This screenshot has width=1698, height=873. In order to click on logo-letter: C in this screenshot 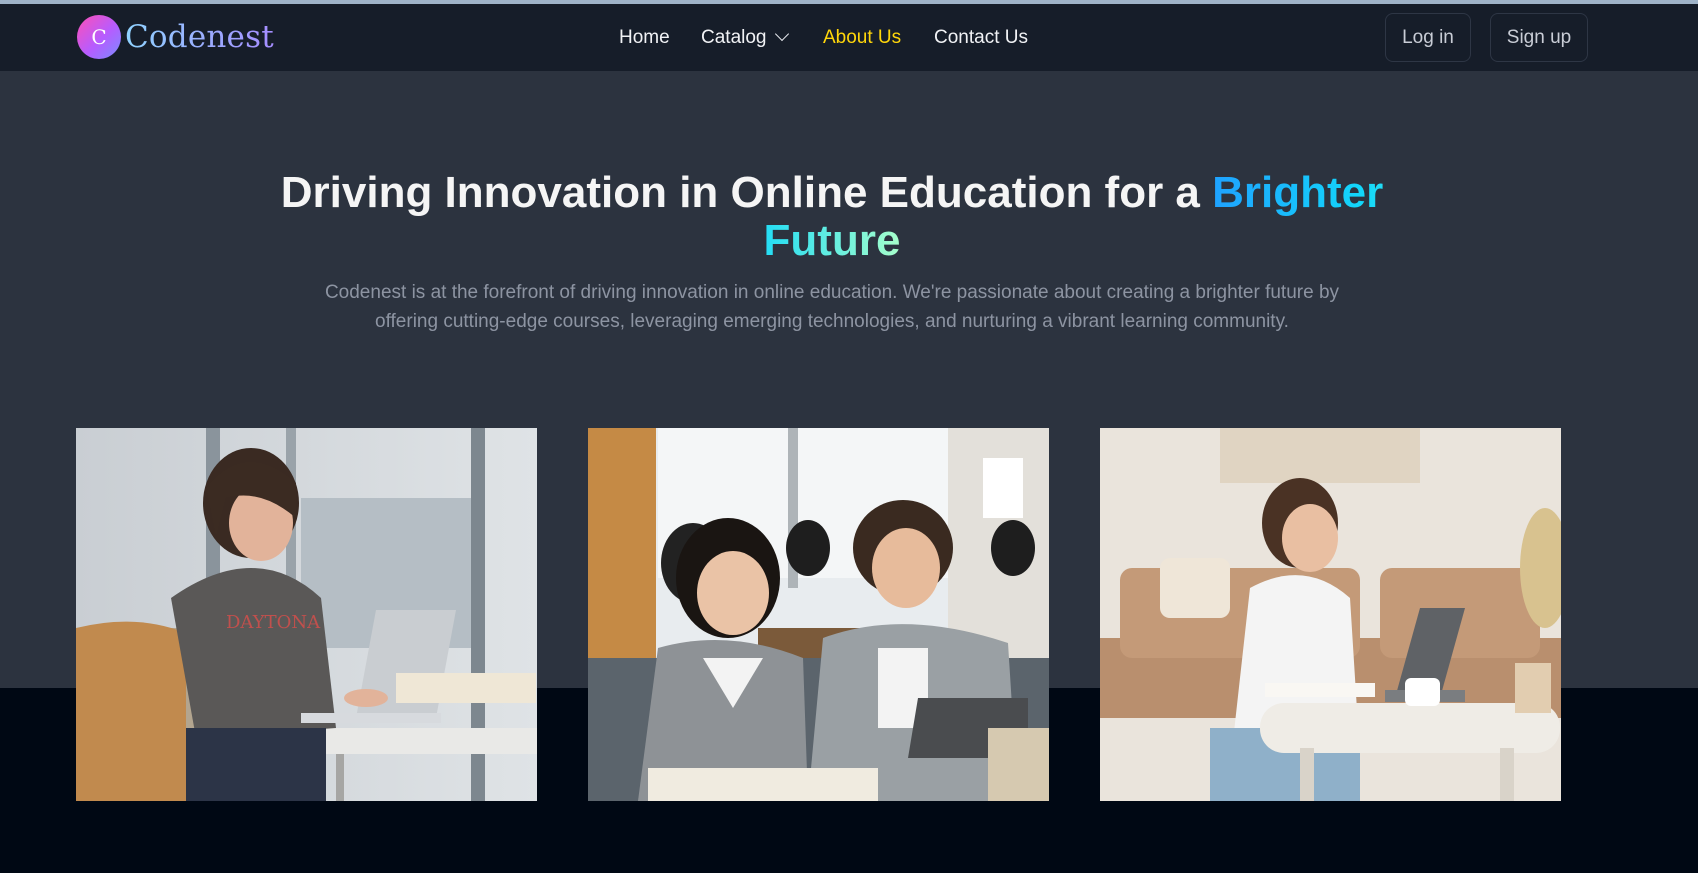, I will do `click(99, 37)`.